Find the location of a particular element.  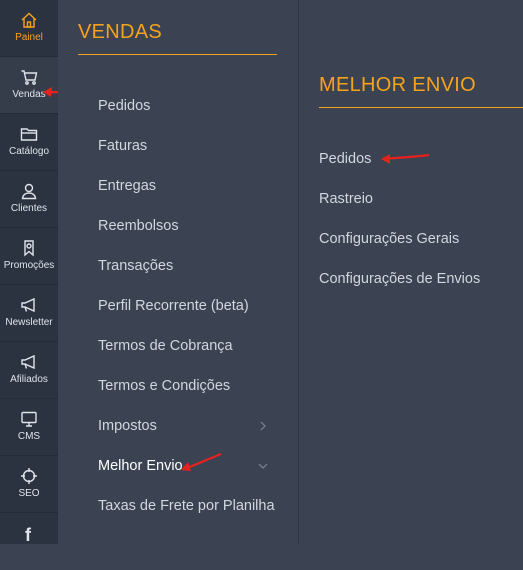

menu-item-impostos: Impostos is located at coordinates (127, 426).